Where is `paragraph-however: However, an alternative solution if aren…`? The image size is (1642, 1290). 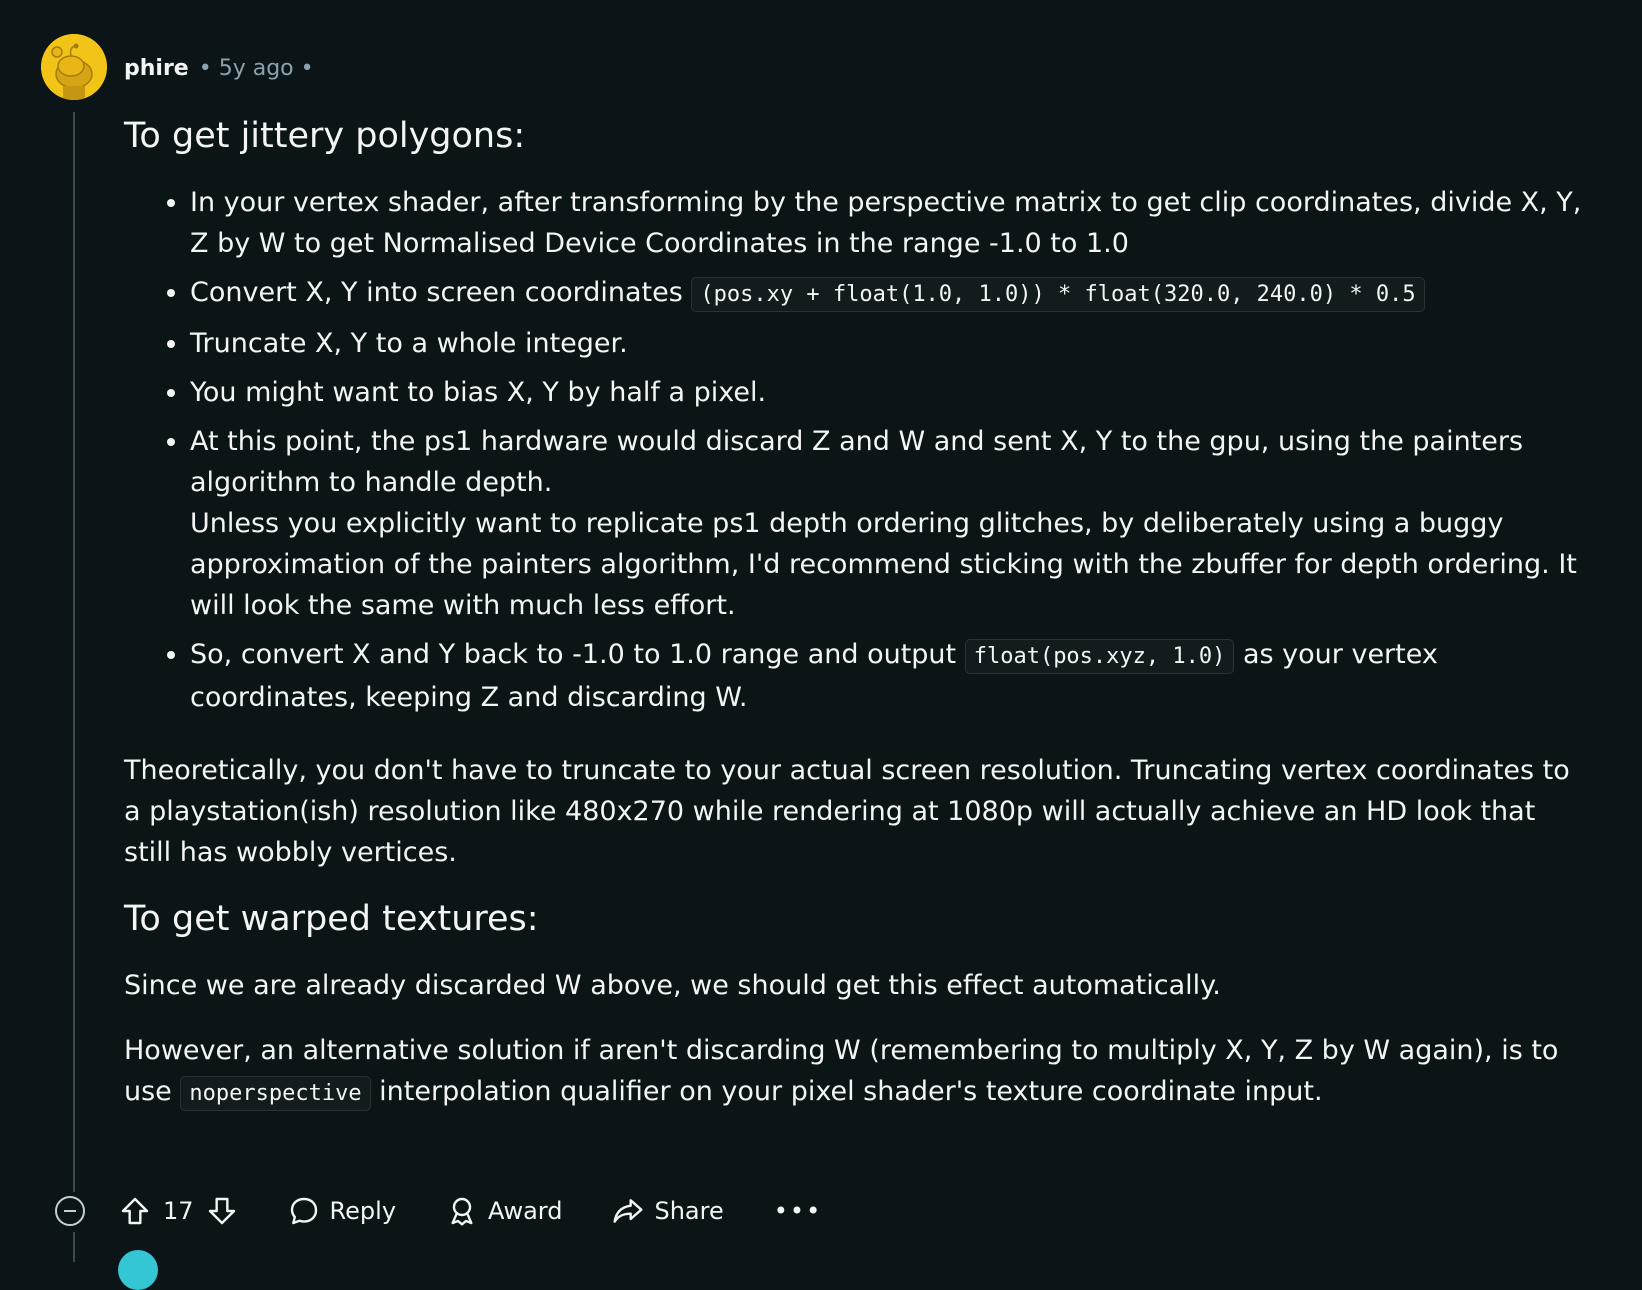
paragraph-however: However, an alternative solution if aren… is located at coordinates (854, 1072).